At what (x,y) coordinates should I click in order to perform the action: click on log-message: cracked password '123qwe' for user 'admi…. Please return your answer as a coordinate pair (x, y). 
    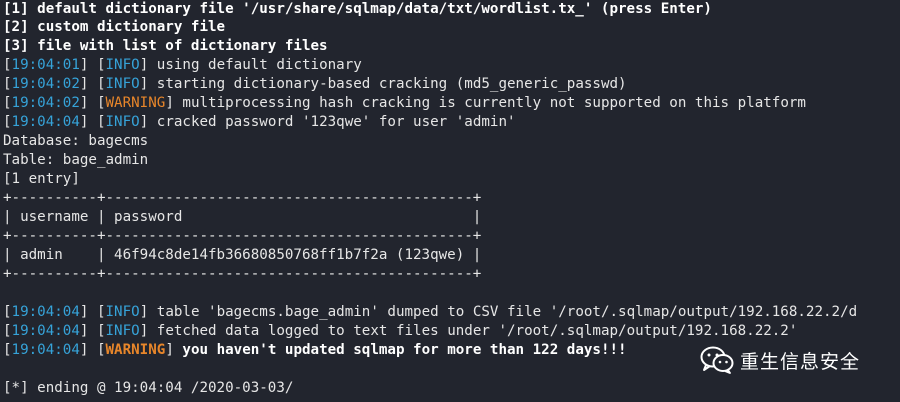
    Looking at the image, I should click on (332, 122).